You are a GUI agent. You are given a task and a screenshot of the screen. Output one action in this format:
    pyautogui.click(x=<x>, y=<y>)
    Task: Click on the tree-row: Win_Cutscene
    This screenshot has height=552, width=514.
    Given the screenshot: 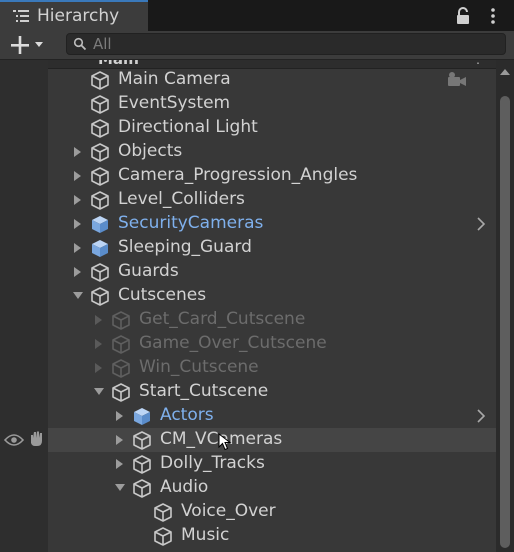 What is the action you would take?
    pyautogui.click(x=272, y=368)
    